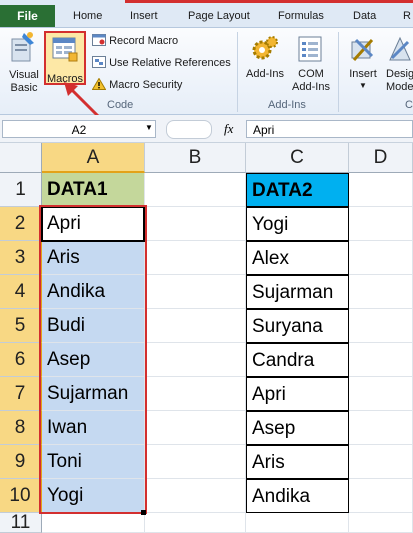  I want to click on cell-d7, so click(381, 394).